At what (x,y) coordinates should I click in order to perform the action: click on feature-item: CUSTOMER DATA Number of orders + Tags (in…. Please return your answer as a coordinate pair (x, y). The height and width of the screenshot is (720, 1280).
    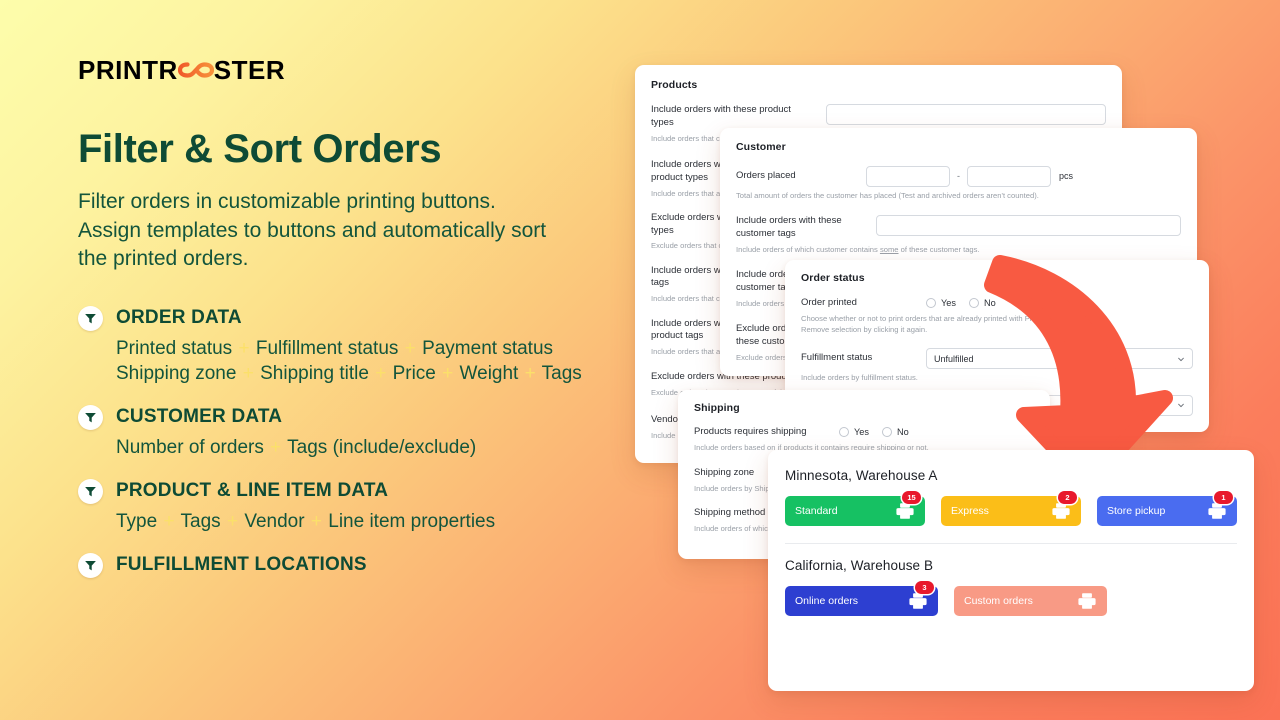
    Looking at the image, I should click on (358, 432).